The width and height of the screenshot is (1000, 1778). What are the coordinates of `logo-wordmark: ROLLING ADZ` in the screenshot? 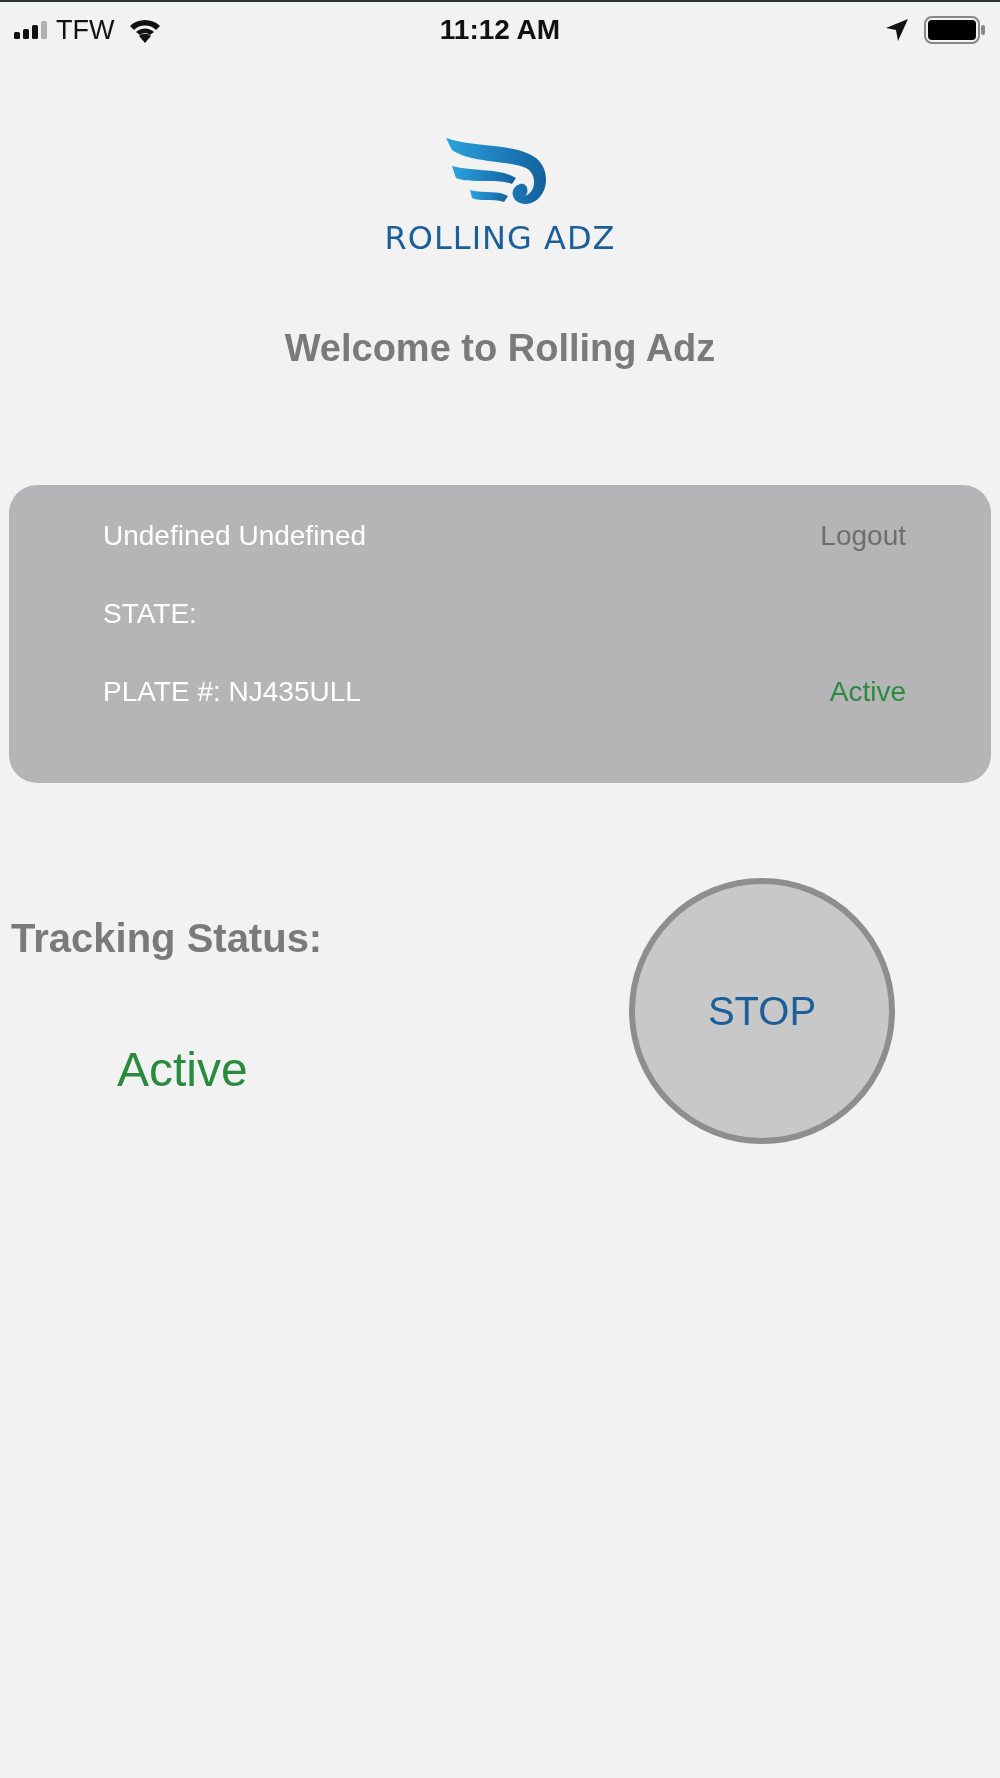 It's located at (500, 238).